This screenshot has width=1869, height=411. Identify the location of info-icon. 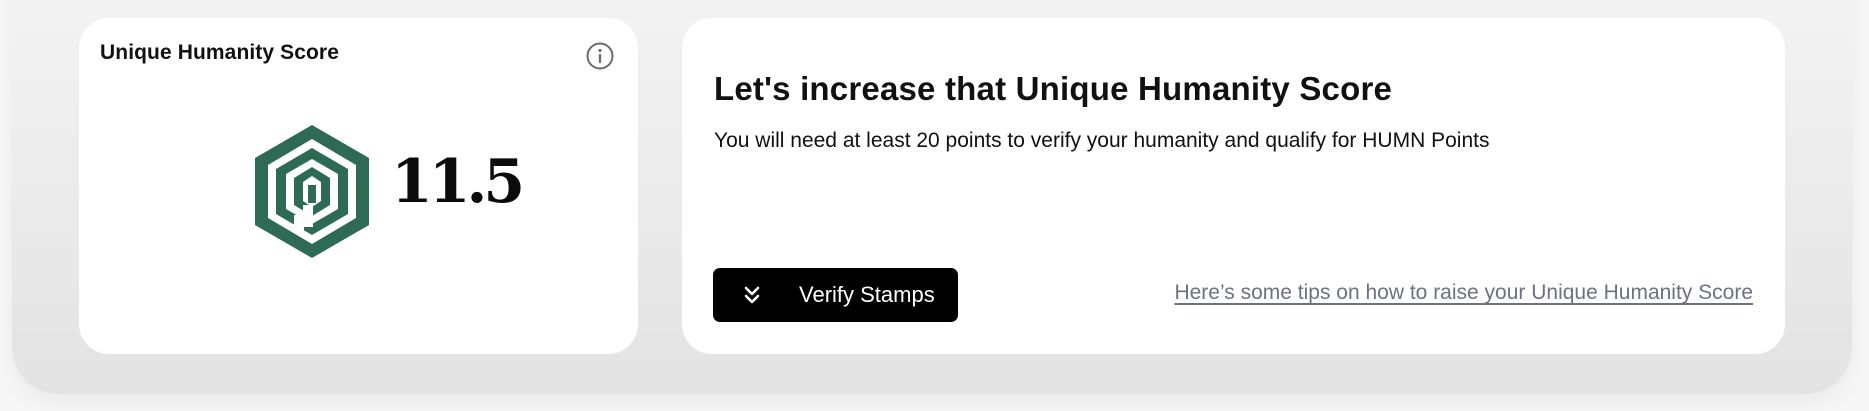
(600, 56).